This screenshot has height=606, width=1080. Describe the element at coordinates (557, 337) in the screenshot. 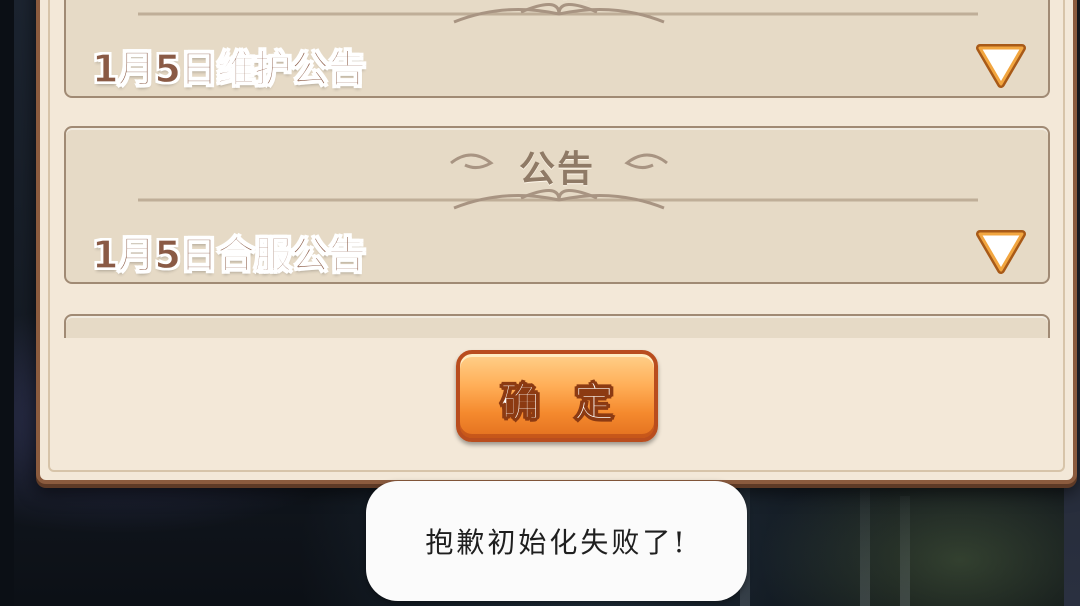

I see `notice-card-title: 公告` at that location.